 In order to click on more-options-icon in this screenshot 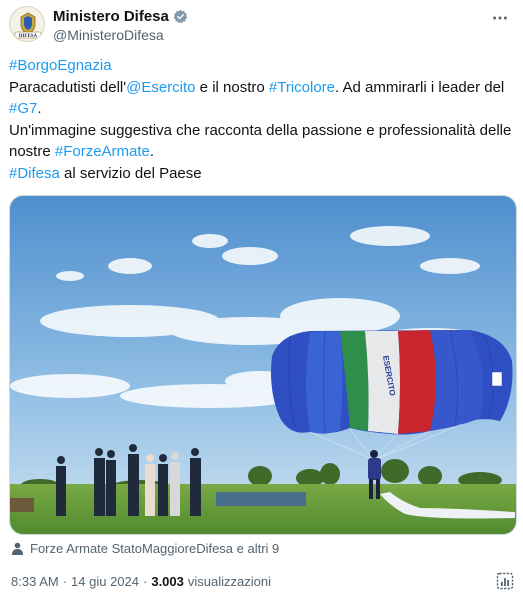, I will do `click(500, 18)`.